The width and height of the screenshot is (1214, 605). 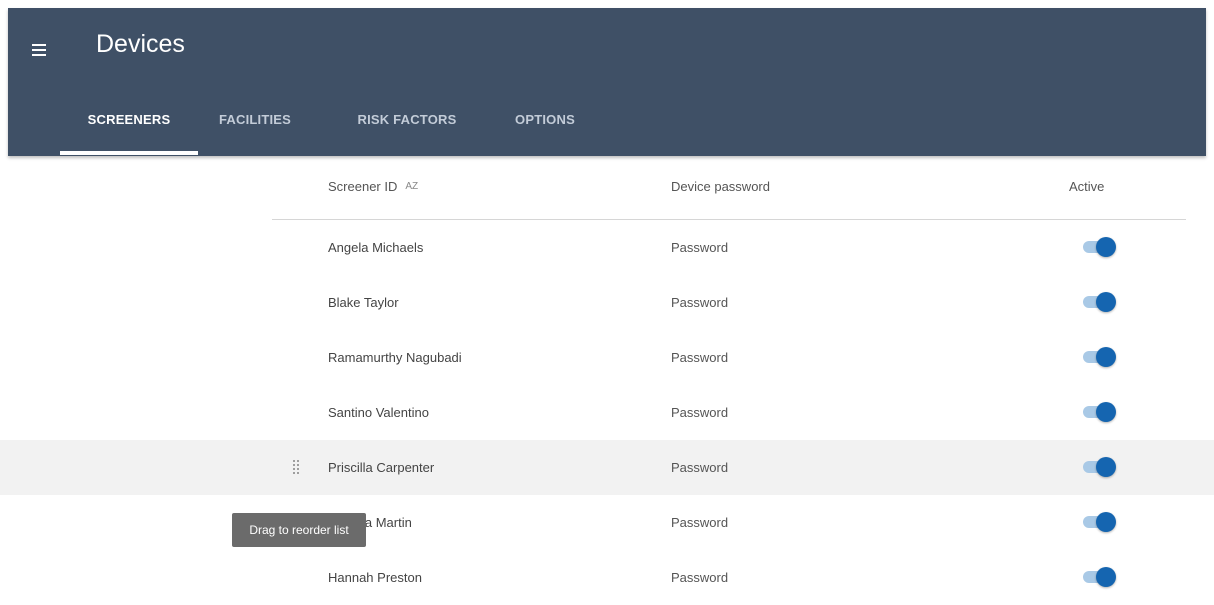 I want to click on sort-az-icon: AZ, so click(x=411, y=186).